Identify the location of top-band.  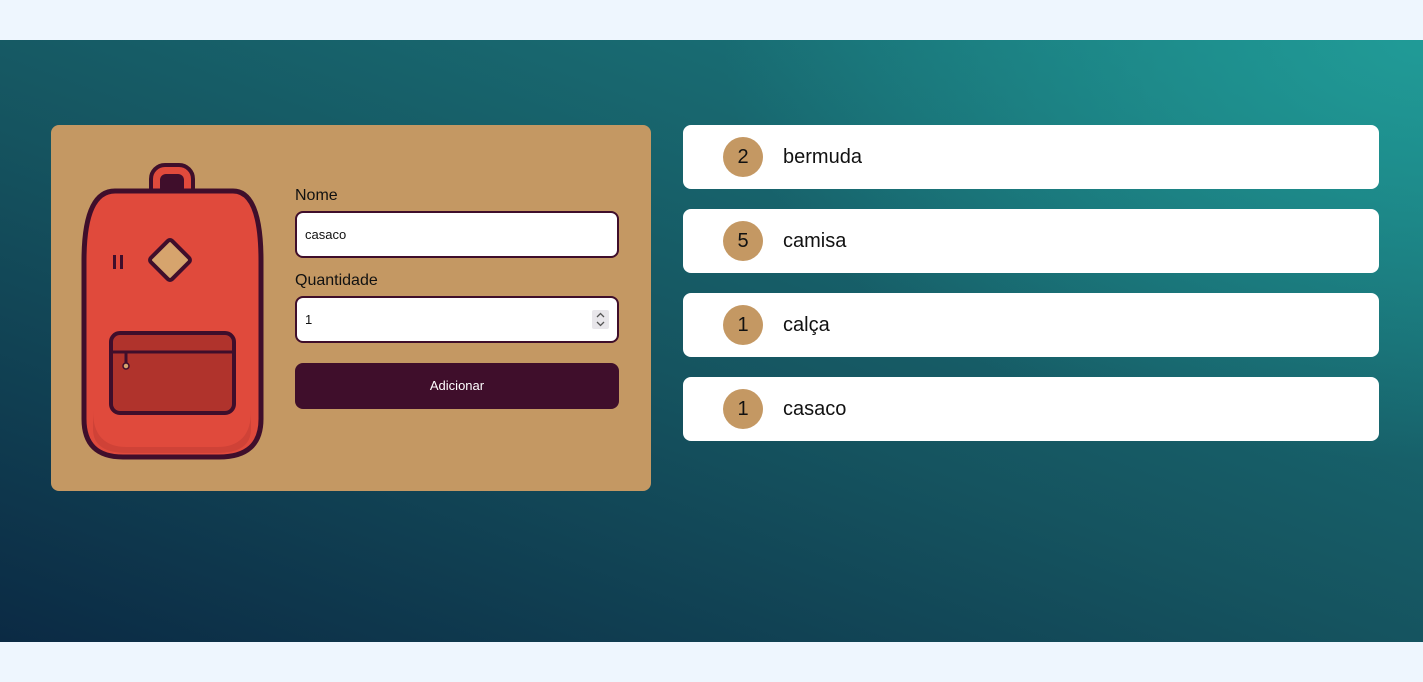
(711, 20).